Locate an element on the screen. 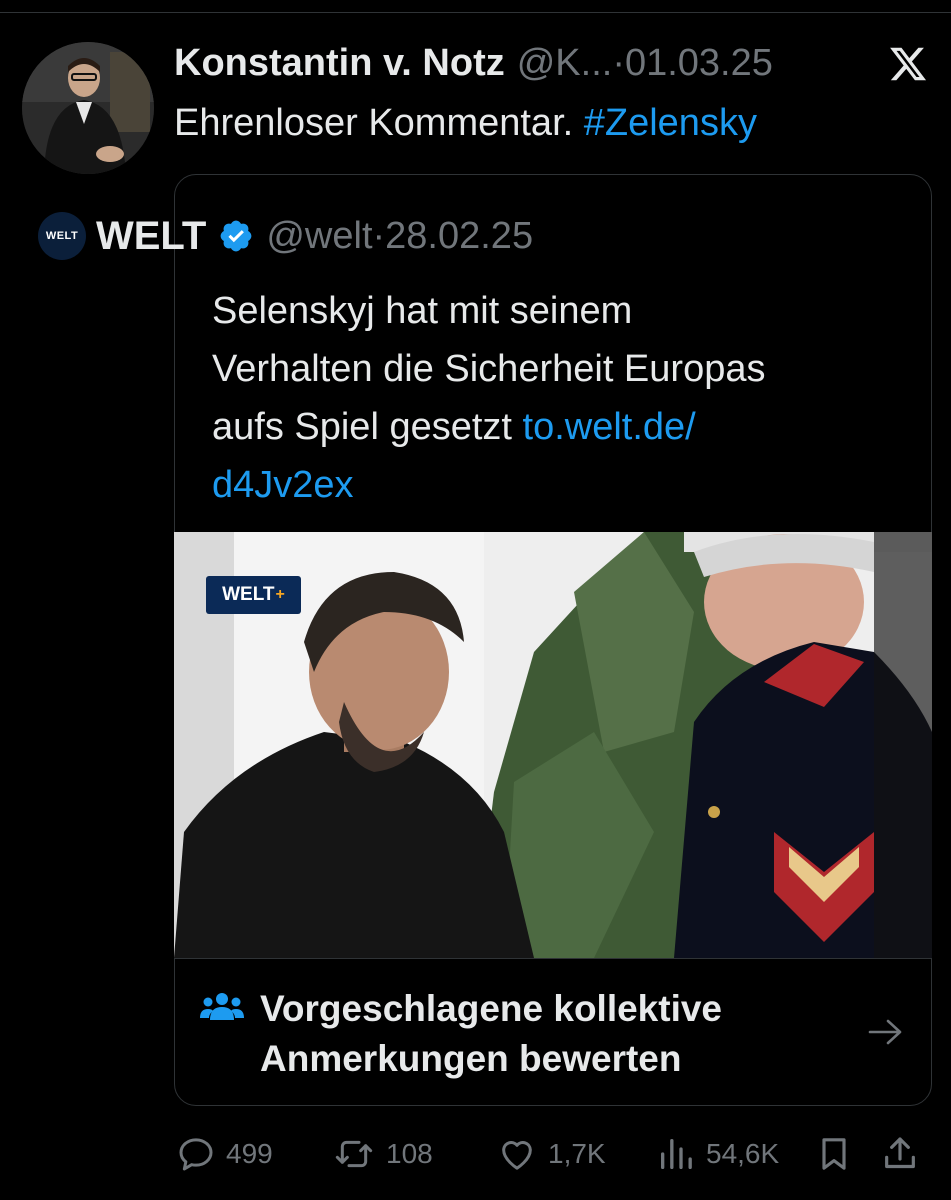 The image size is (951, 1200). welt-plus-sign: + is located at coordinates (280, 594).